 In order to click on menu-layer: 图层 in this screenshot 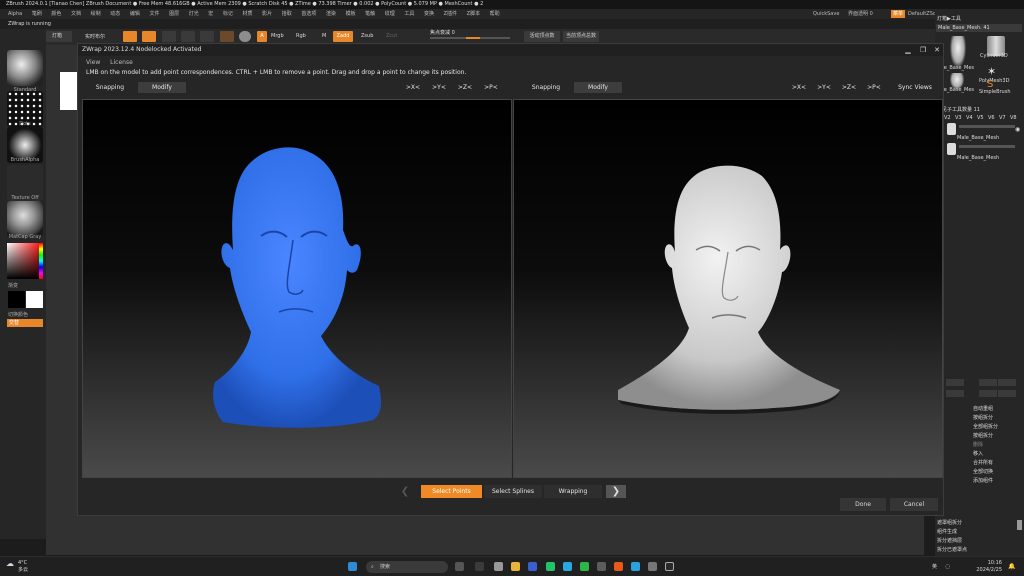, I will do `click(174, 14)`.